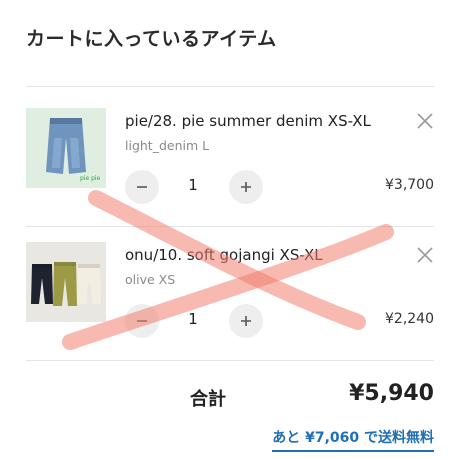 Image resolution: width=460 pixels, height=460 pixels. Describe the element at coordinates (409, 319) in the screenshot. I see `item-price: ¥2,240` at that location.